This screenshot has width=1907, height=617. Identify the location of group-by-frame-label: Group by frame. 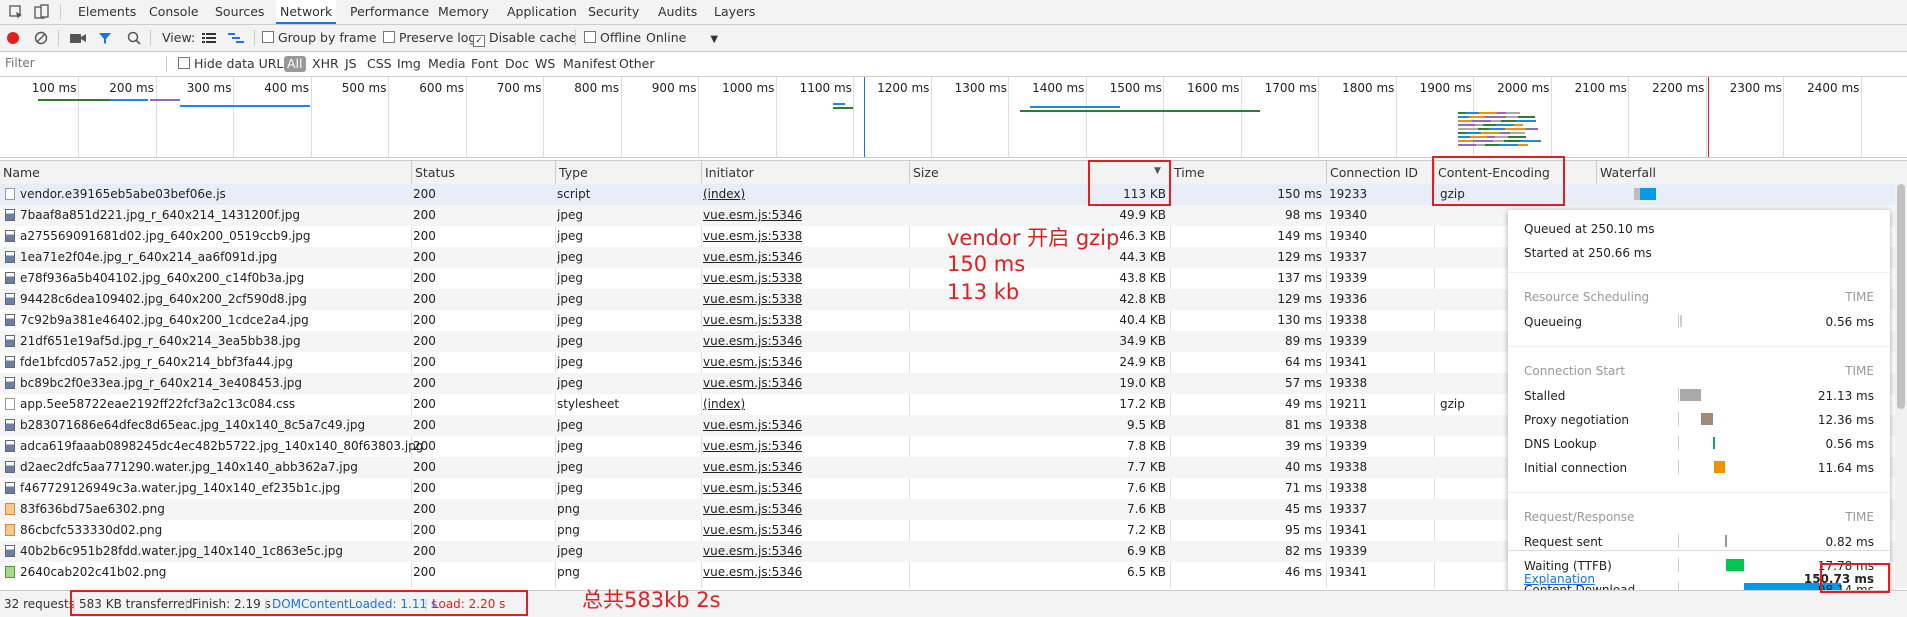
(327, 37).